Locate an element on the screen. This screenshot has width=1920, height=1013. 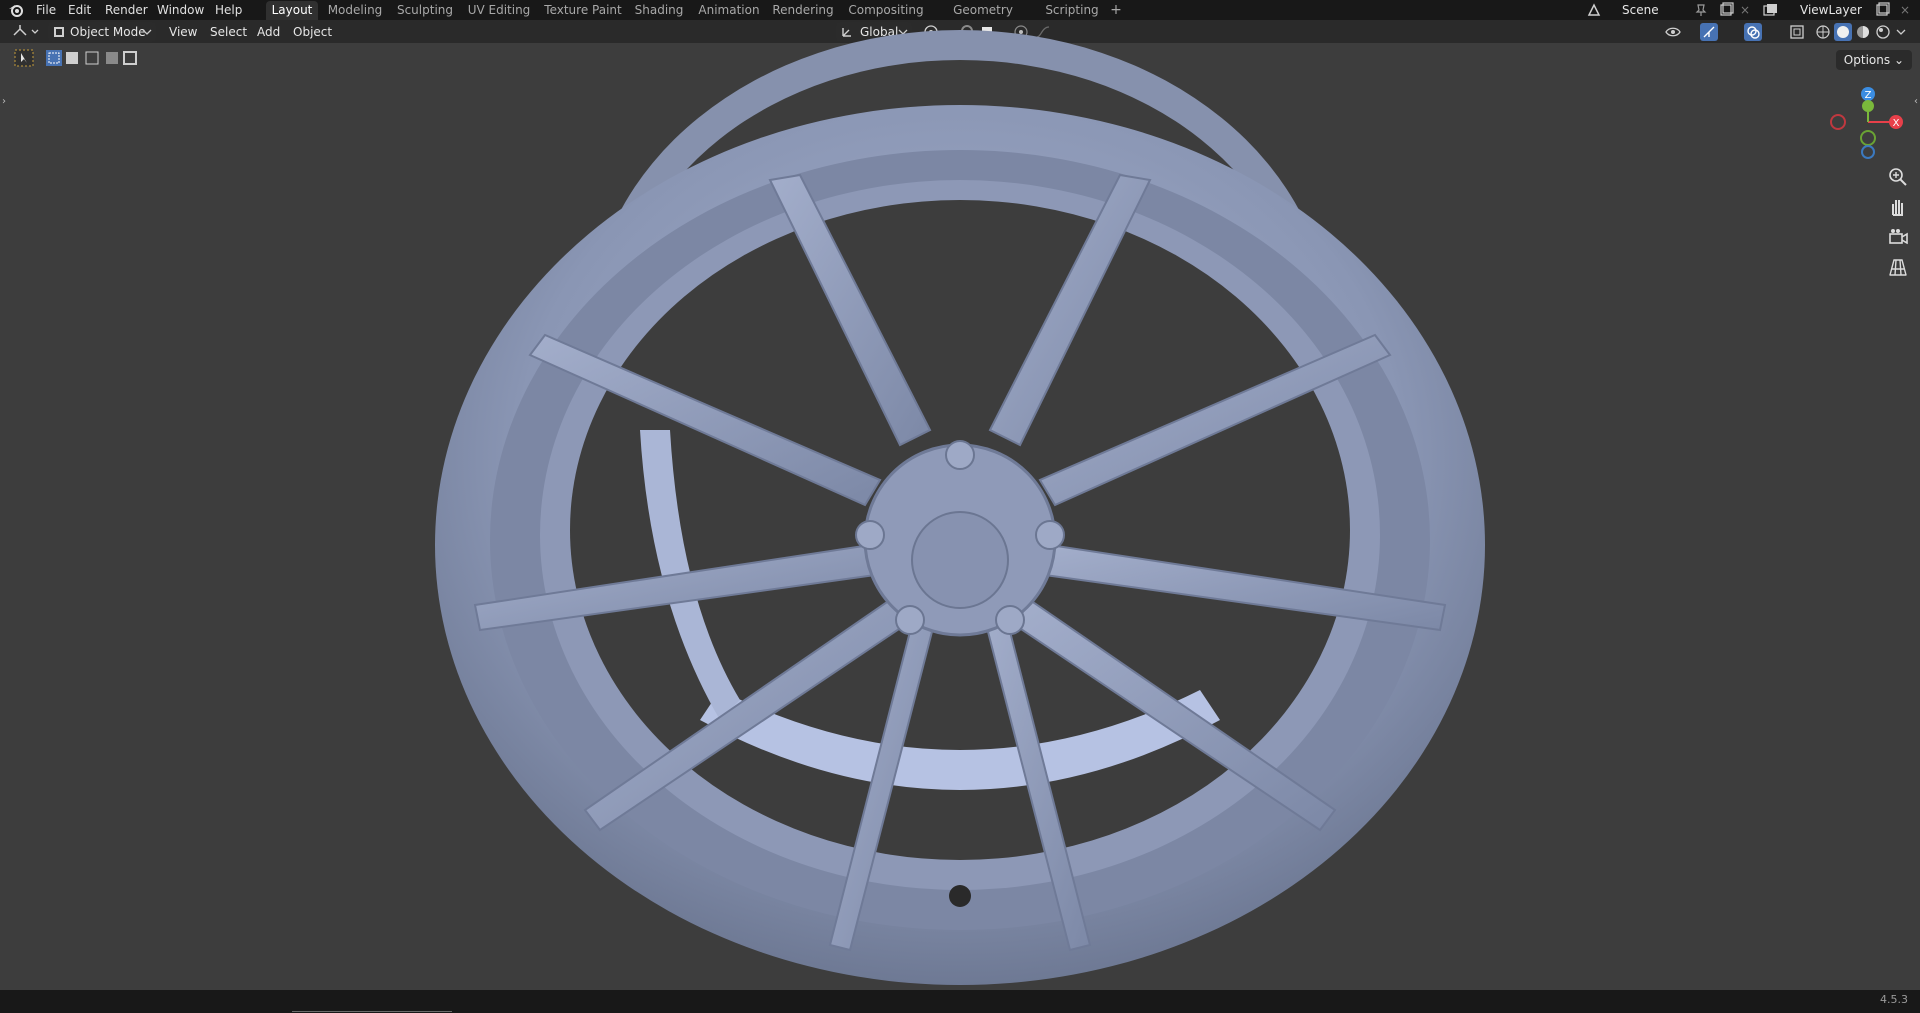
rendered-shading-icon is located at coordinates (1883, 32).